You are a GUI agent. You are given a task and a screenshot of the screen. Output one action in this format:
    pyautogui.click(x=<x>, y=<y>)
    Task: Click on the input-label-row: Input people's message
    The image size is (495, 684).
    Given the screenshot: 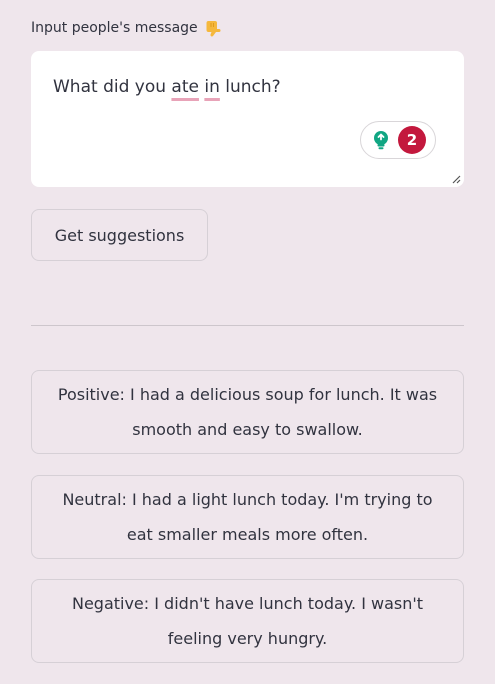 What is the action you would take?
    pyautogui.click(x=127, y=28)
    